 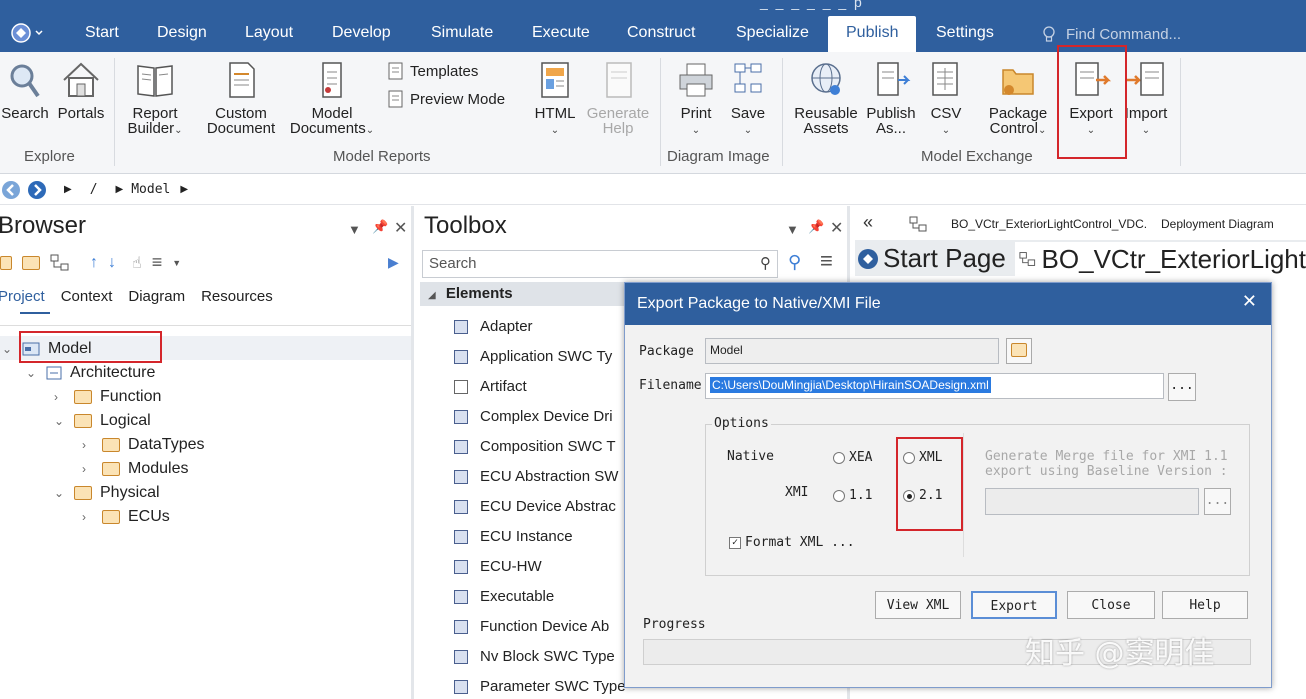 I want to click on print-button: Print ⌄, so click(x=696, y=99).